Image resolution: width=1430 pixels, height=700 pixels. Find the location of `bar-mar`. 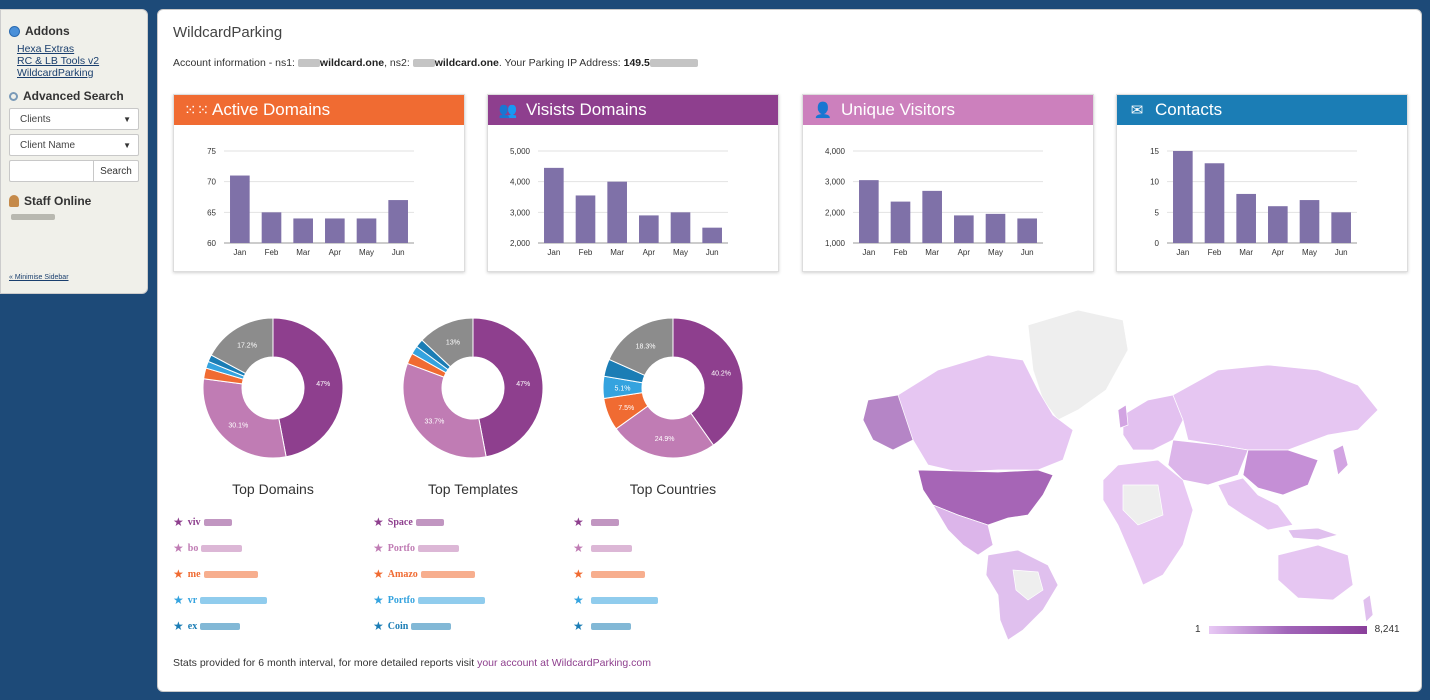

bar-mar is located at coordinates (932, 216).